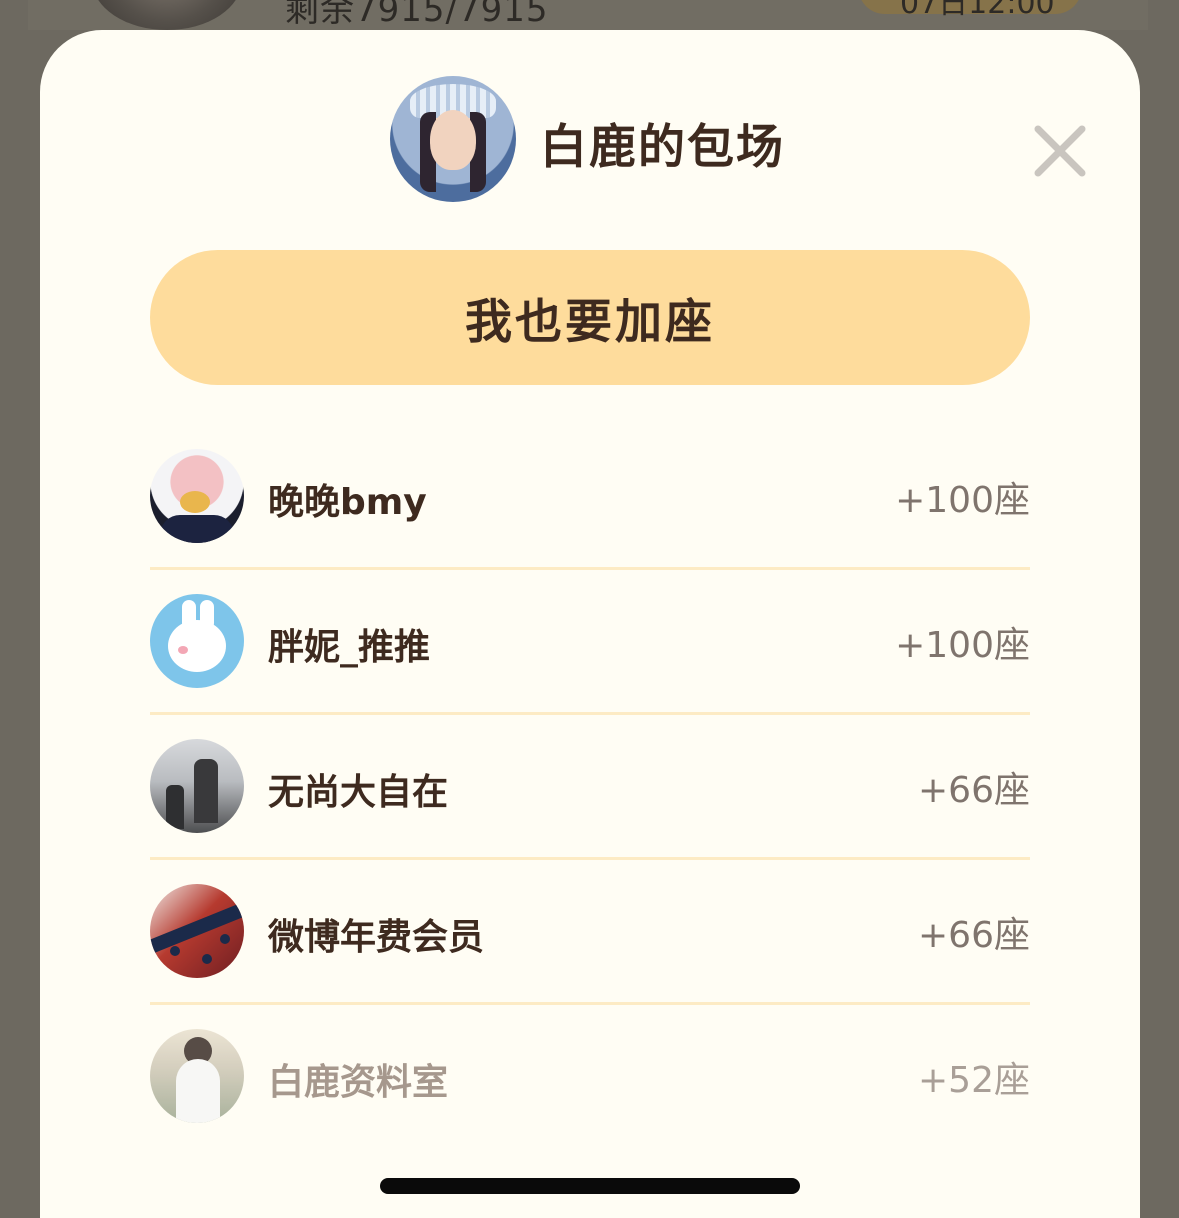 Image resolution: width=1179 pixels, height=1218 pixels. I want to click on robot-statue-avatar, so click(197, 786).